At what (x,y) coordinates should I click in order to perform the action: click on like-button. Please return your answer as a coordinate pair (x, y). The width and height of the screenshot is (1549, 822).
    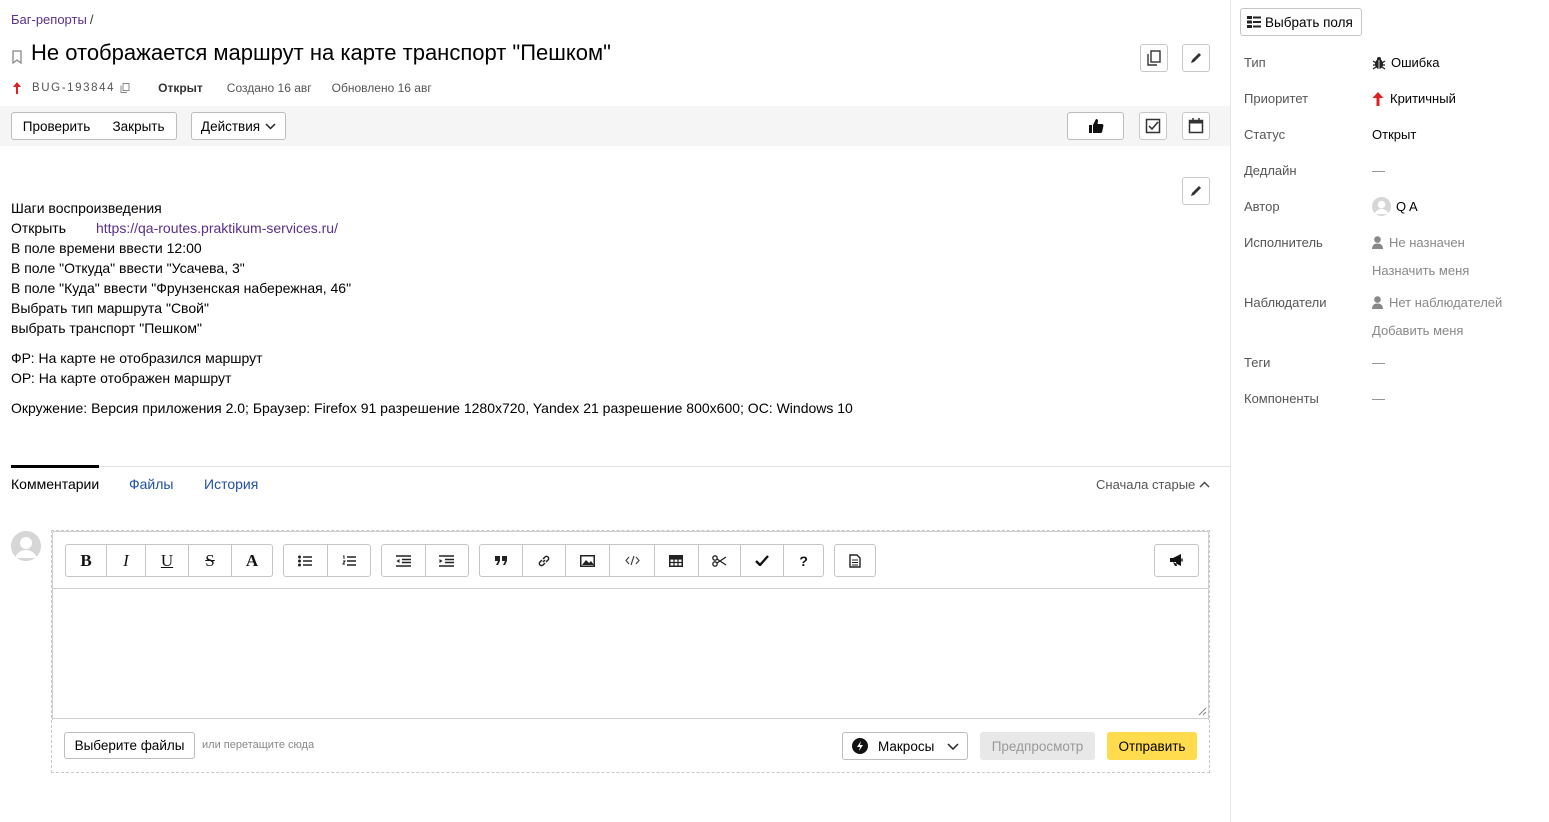
    Looking at the image, I should click on (1095, 126).